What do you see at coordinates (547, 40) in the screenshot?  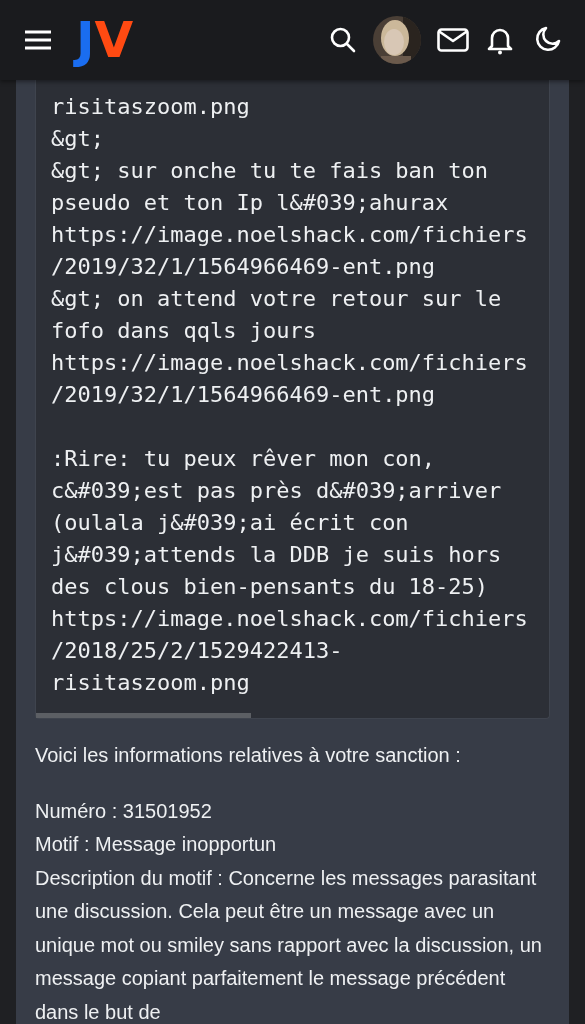 I see `moon-icon` at bounding box center [547, 40].